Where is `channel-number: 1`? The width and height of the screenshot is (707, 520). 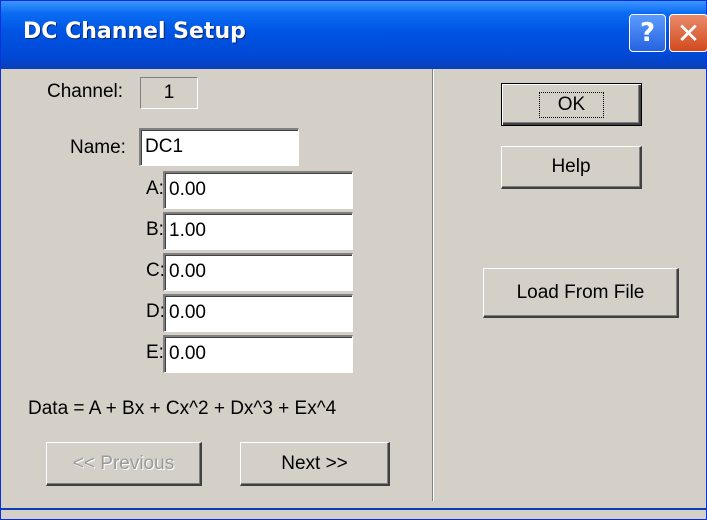
channel-number: 1 is located at coordinates (169, 93).